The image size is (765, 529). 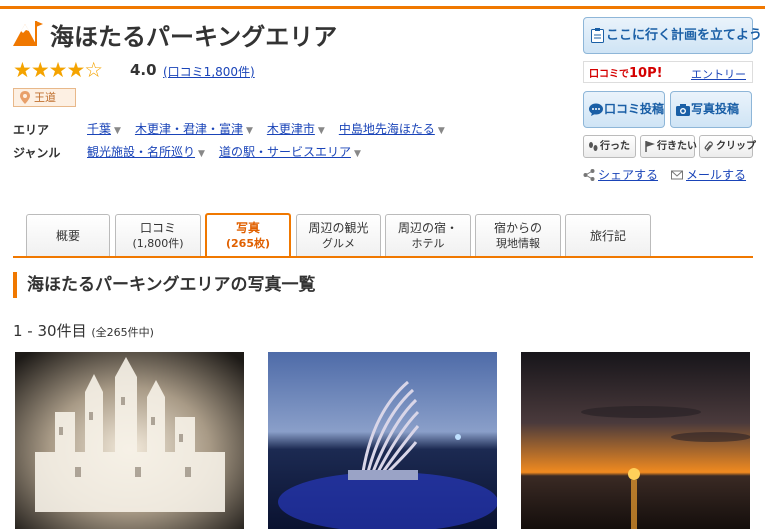 I want to click on tab-label: 写真, so click(x=247, y=228).